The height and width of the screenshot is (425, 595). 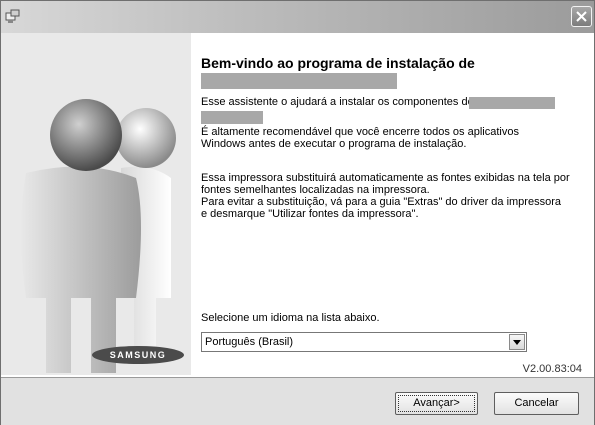 What do you see at coordinates (436, 403) in the screenshot?
I see `next-button: Avançar>` at bounding box center [436, 403].